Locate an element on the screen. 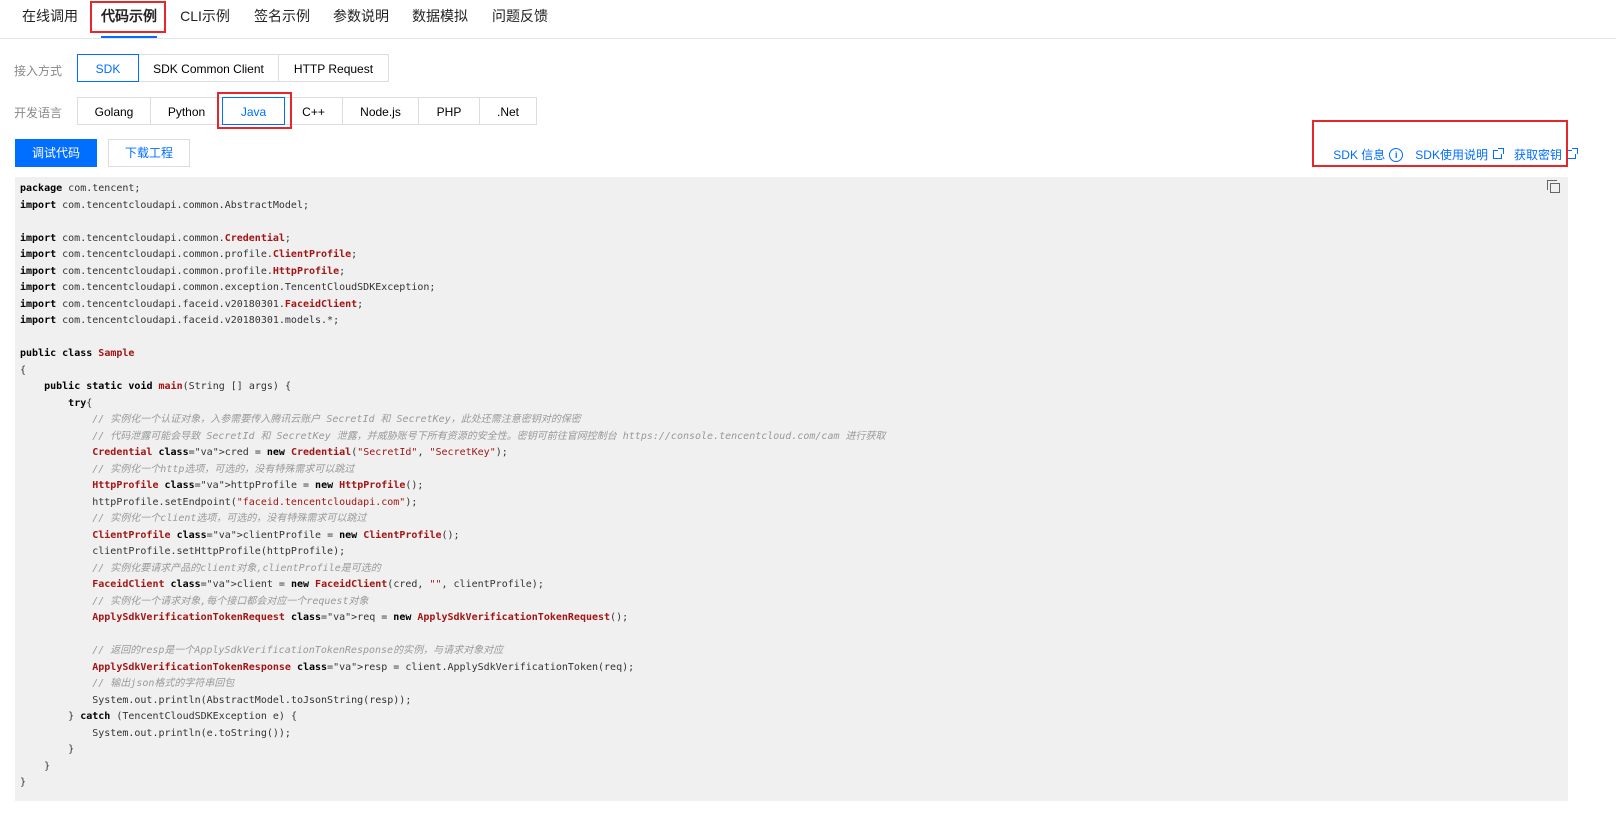  language-label: 开发语言 is located at coordinates (38, 113).